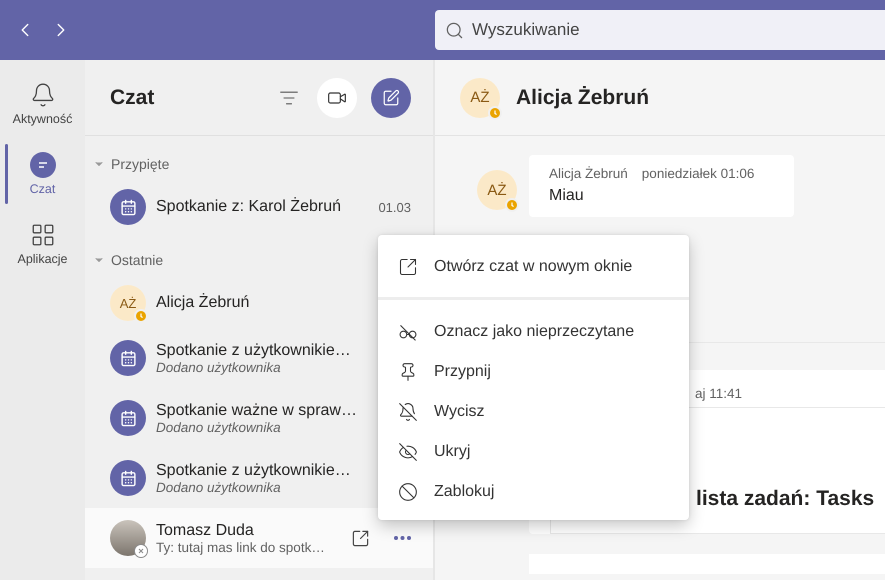 The width and height of the screenshot is (885, 580). What do you see at coordinates (394, 207) in the screenshot?
I see `chat-time: 01.03` at bounding box center [394, 207].